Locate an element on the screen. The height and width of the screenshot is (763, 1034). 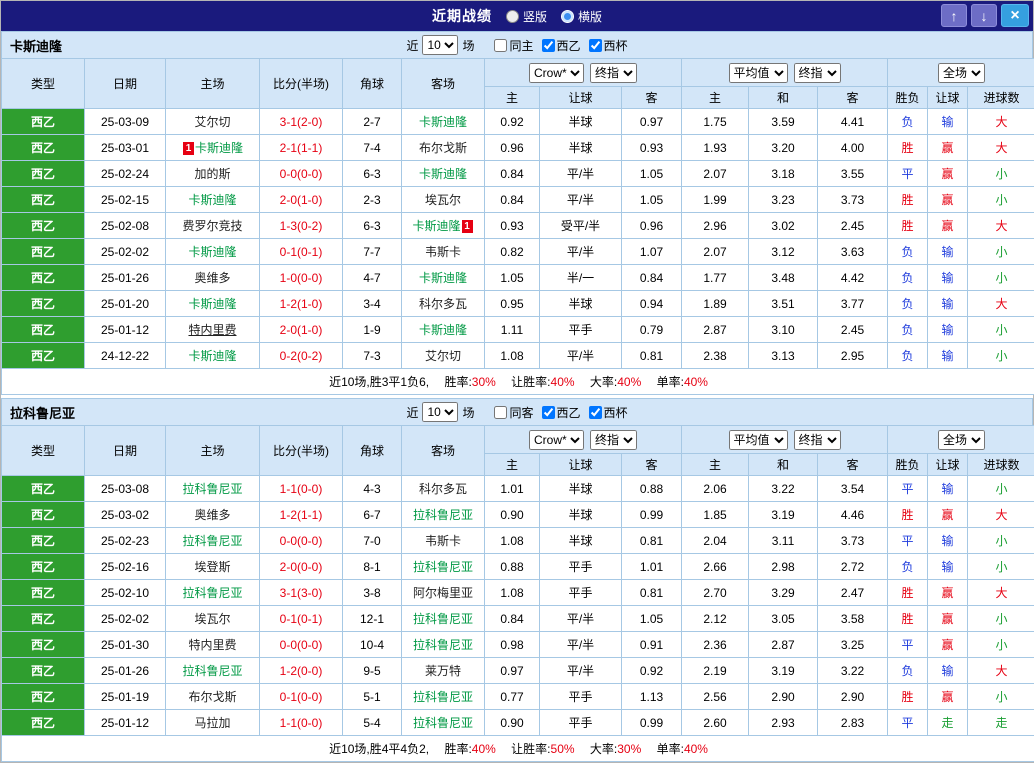
scroll-up-button: ↑ is located at coordinates (954, 15).